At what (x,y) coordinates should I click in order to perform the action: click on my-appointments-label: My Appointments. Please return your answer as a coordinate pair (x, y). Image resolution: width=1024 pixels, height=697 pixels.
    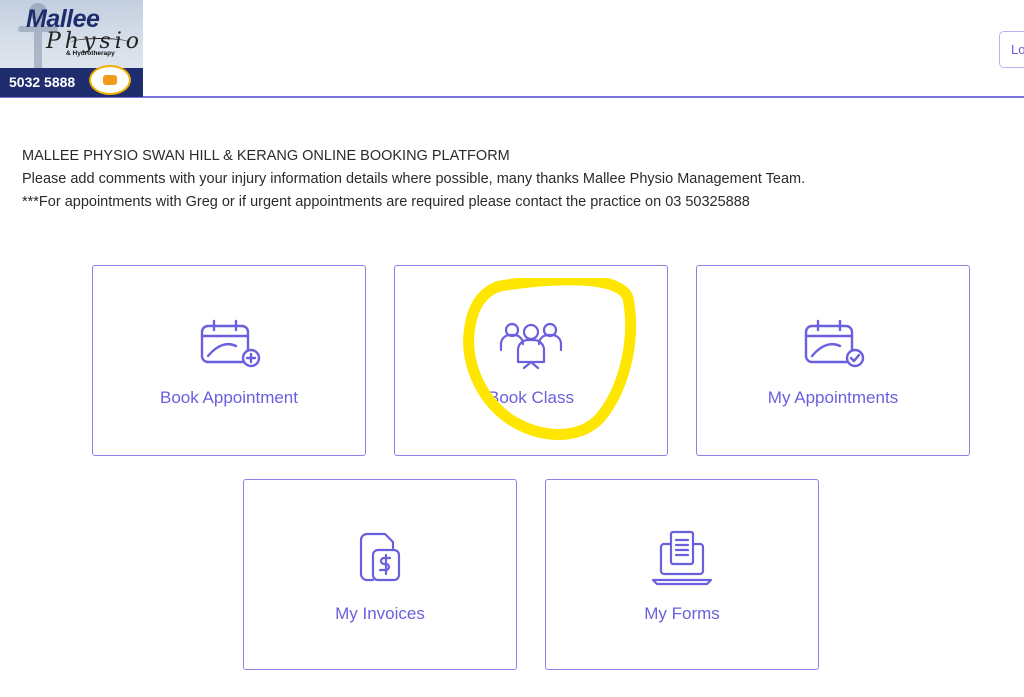
    Looking at the image, I should click on (833, 397).